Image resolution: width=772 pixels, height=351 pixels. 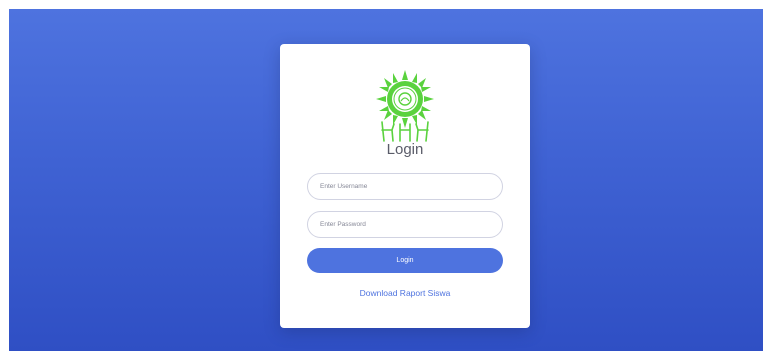 What do you see at coordinates (405, 224) in the screenshot?
I see `password-input` at bounding box center [405, 224].